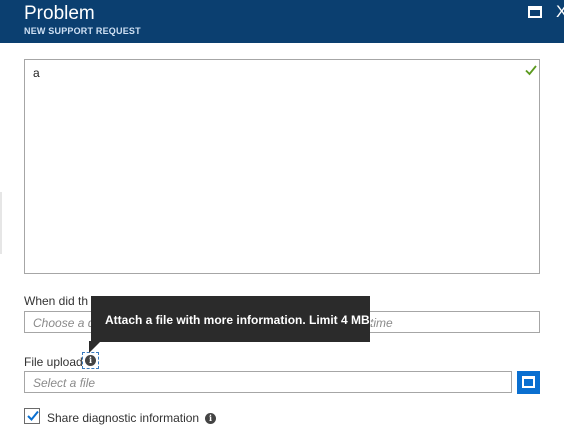 This screenshot has height=425, width=564. Describe the element at coordinates (64, 323) in the screenshot. I see `when-placeholder-left: Choose a d` at that location.